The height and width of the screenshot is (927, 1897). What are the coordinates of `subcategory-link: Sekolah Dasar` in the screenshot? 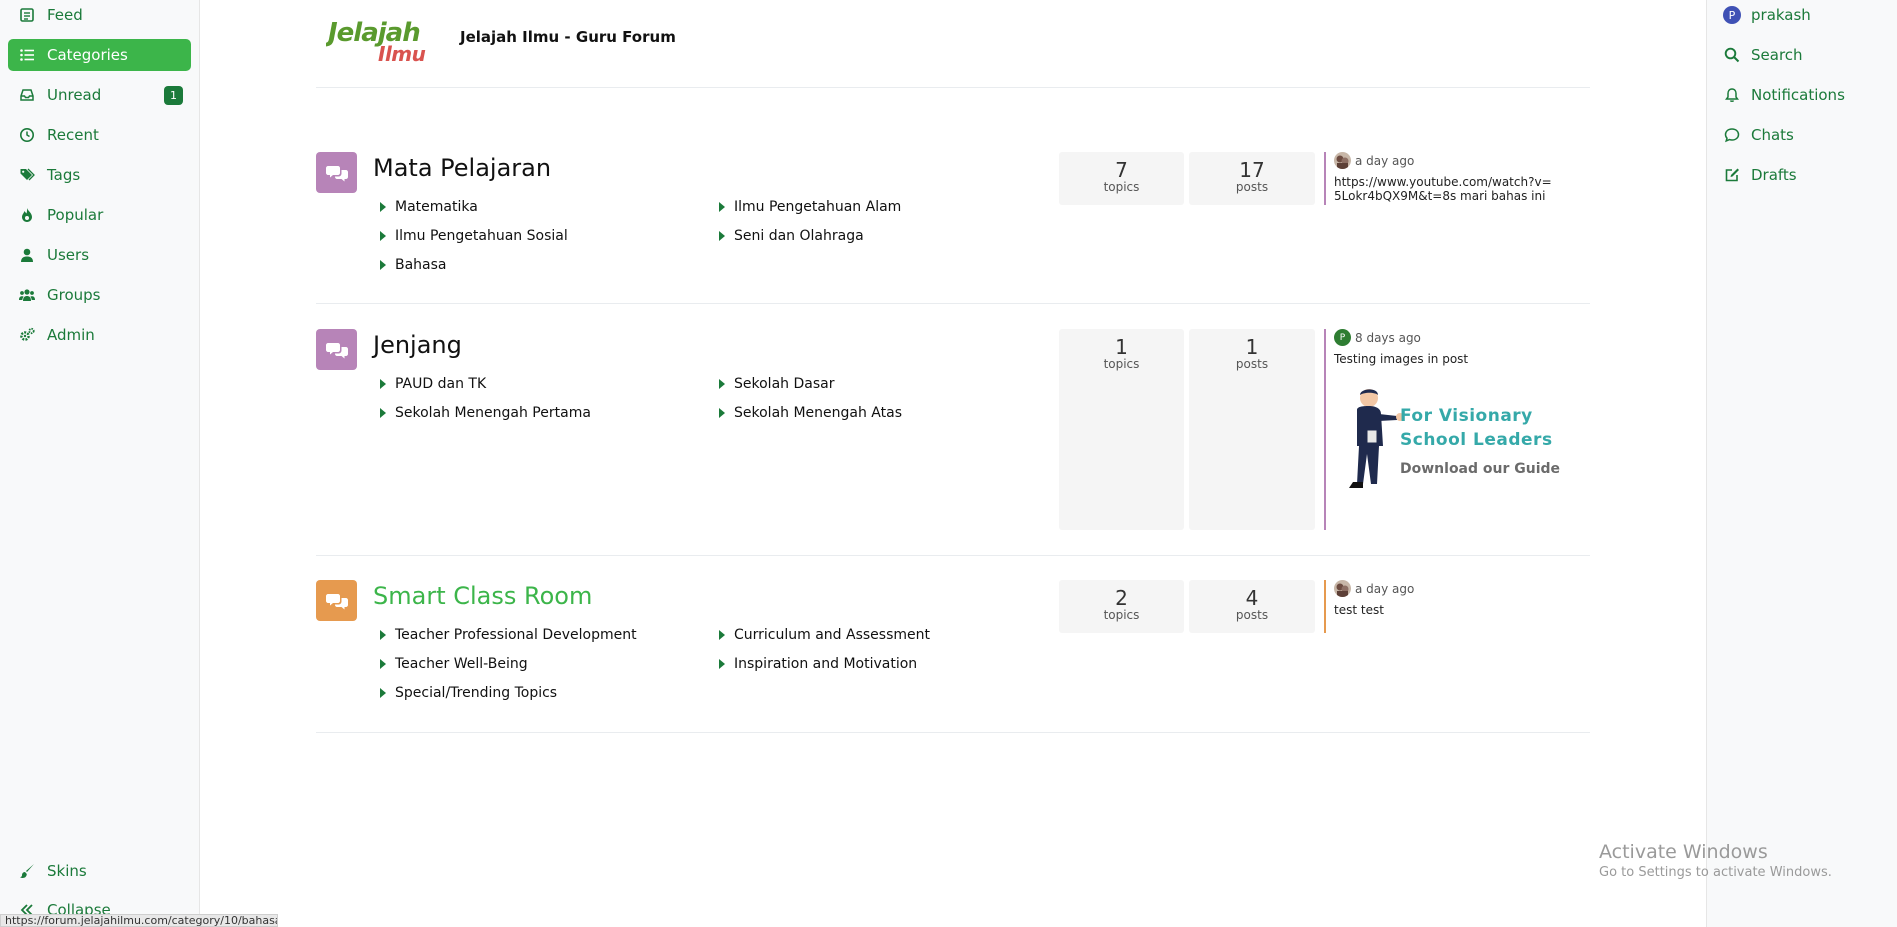 It's located at (776, 384).